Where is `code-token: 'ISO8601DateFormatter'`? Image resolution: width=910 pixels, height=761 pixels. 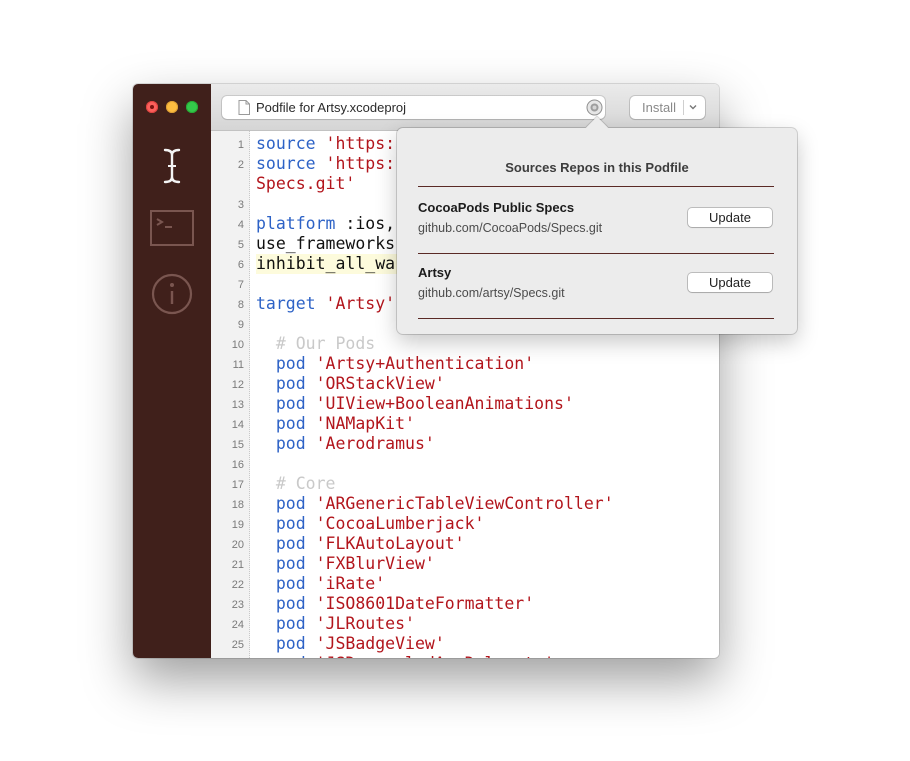
code-token: 'ISO8601DateFormatter' is located at coordinates (425, 603).